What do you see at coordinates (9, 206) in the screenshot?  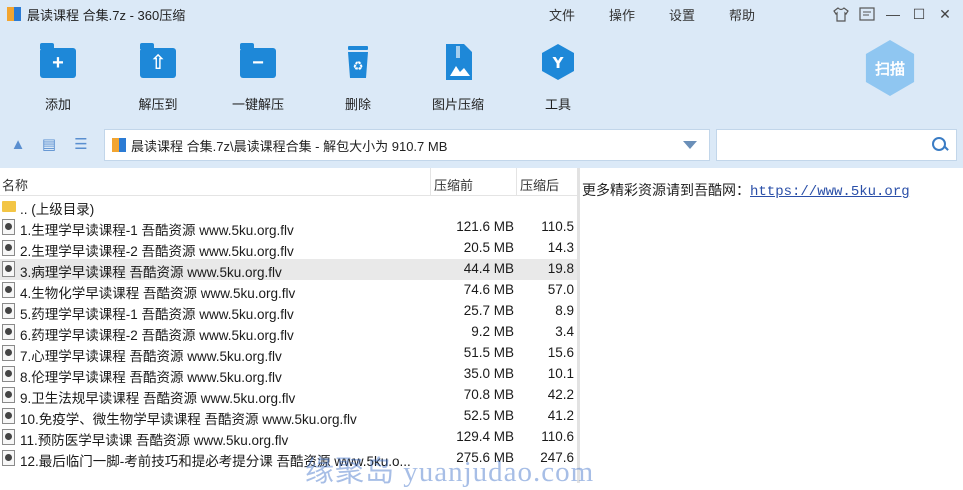 I see `folder-icon` at bounding box center [9, 206].